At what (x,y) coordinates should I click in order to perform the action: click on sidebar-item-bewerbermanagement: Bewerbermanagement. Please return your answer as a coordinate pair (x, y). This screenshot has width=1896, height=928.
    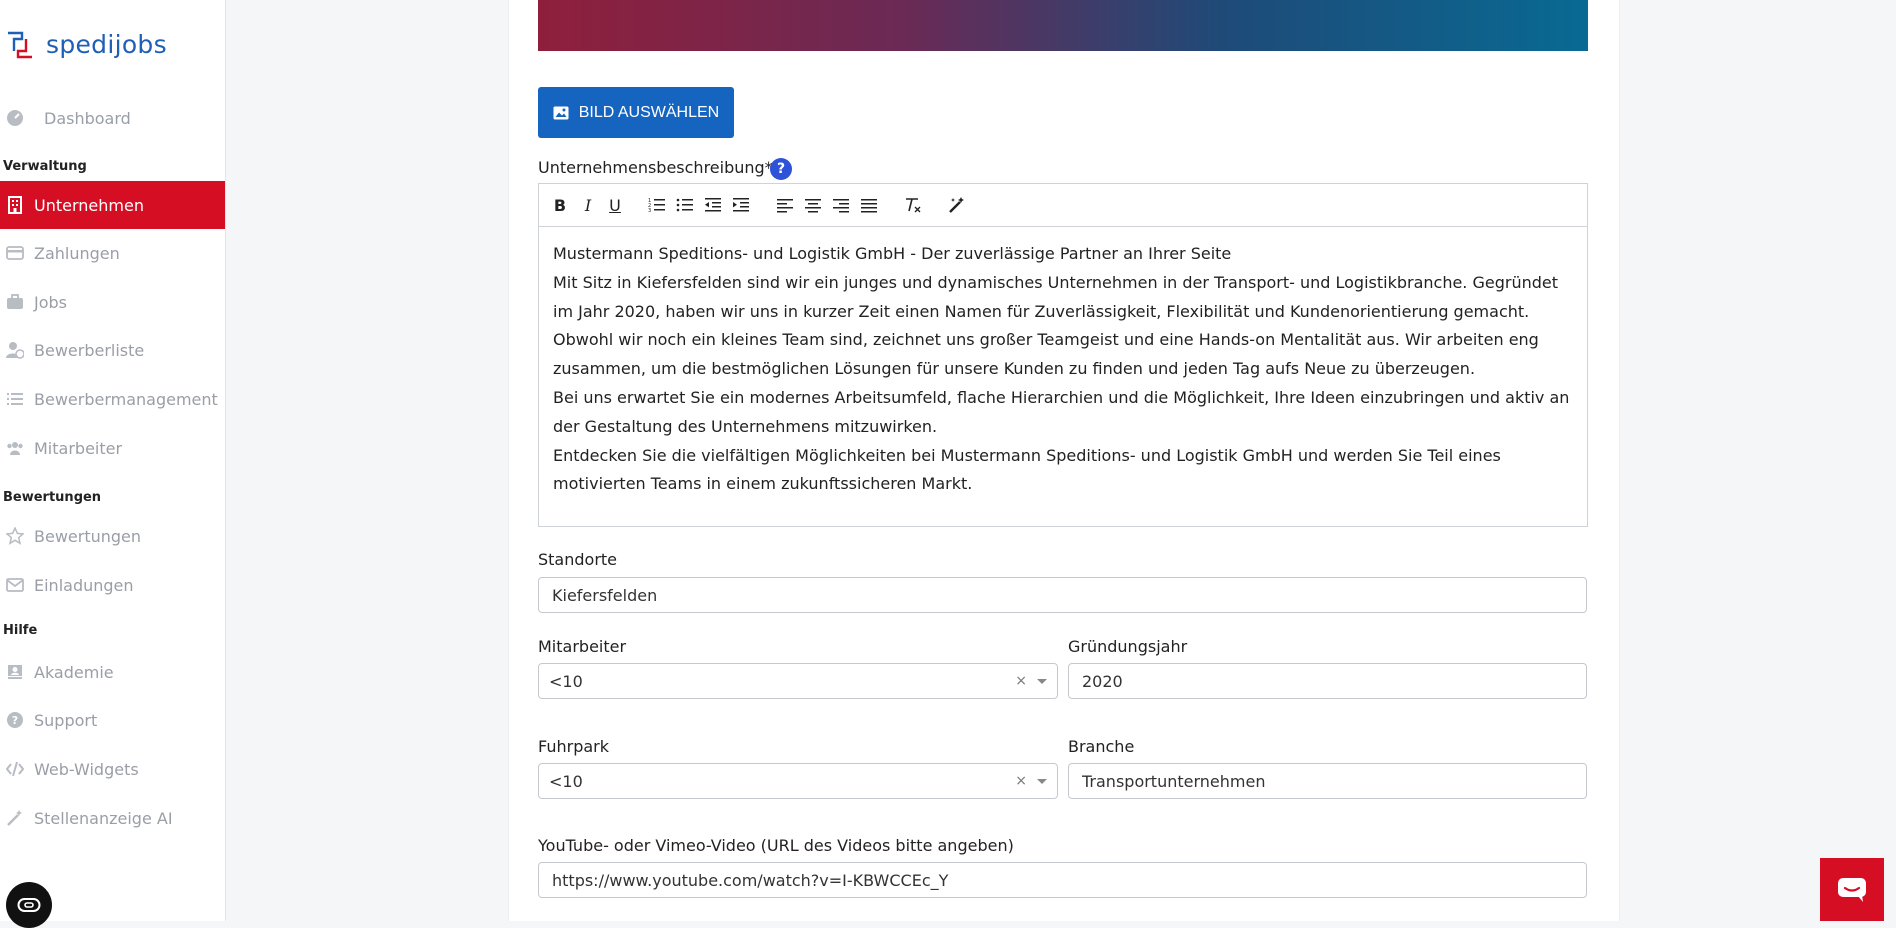
    Looking at the image, I should click on (112, 399).